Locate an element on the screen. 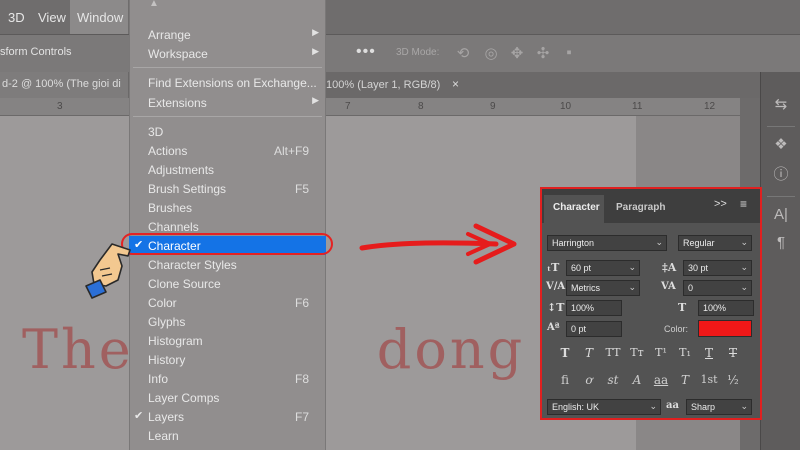 Image resolution: width=800 pixels, height=450 pixels. character-panel-icon: A| is located at coordinates (781, 215).